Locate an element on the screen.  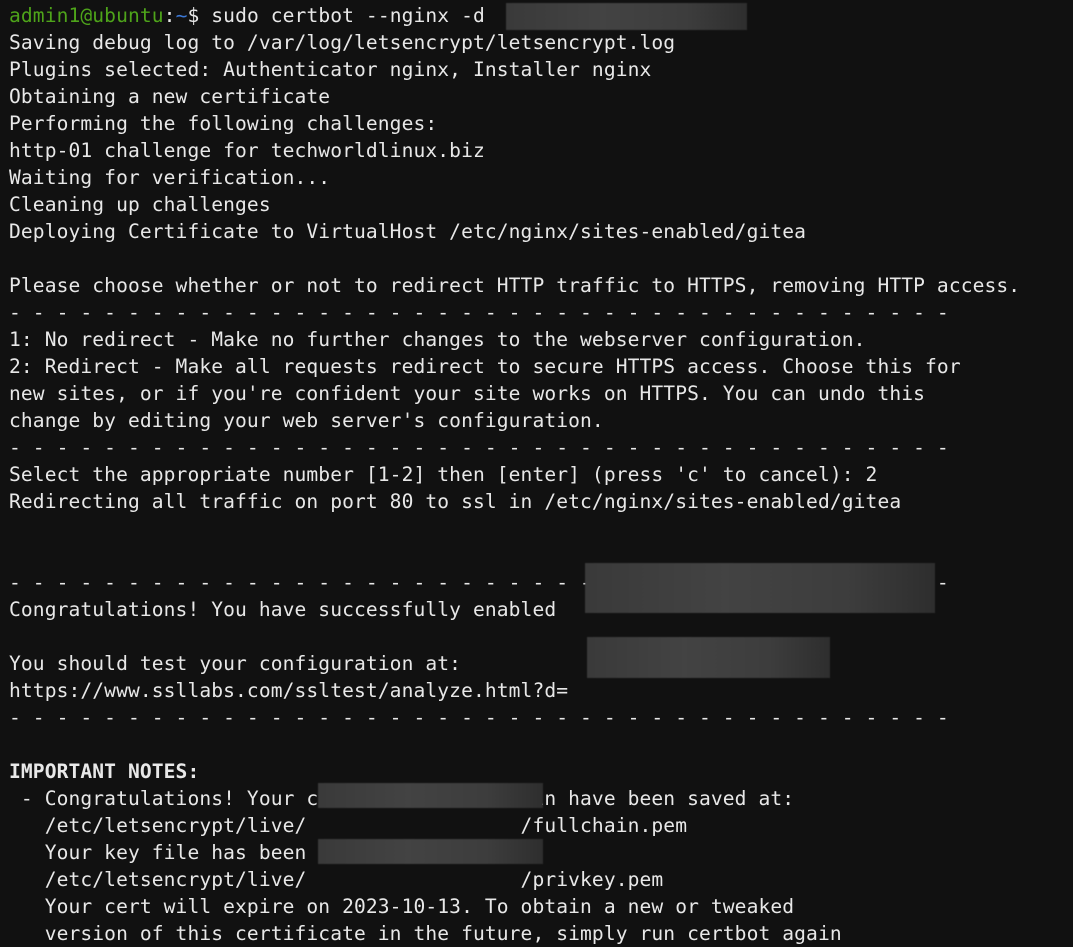
output-line: /etc/letsencrypt/live/ /privkey.pem is located at coordinates (336, 879).